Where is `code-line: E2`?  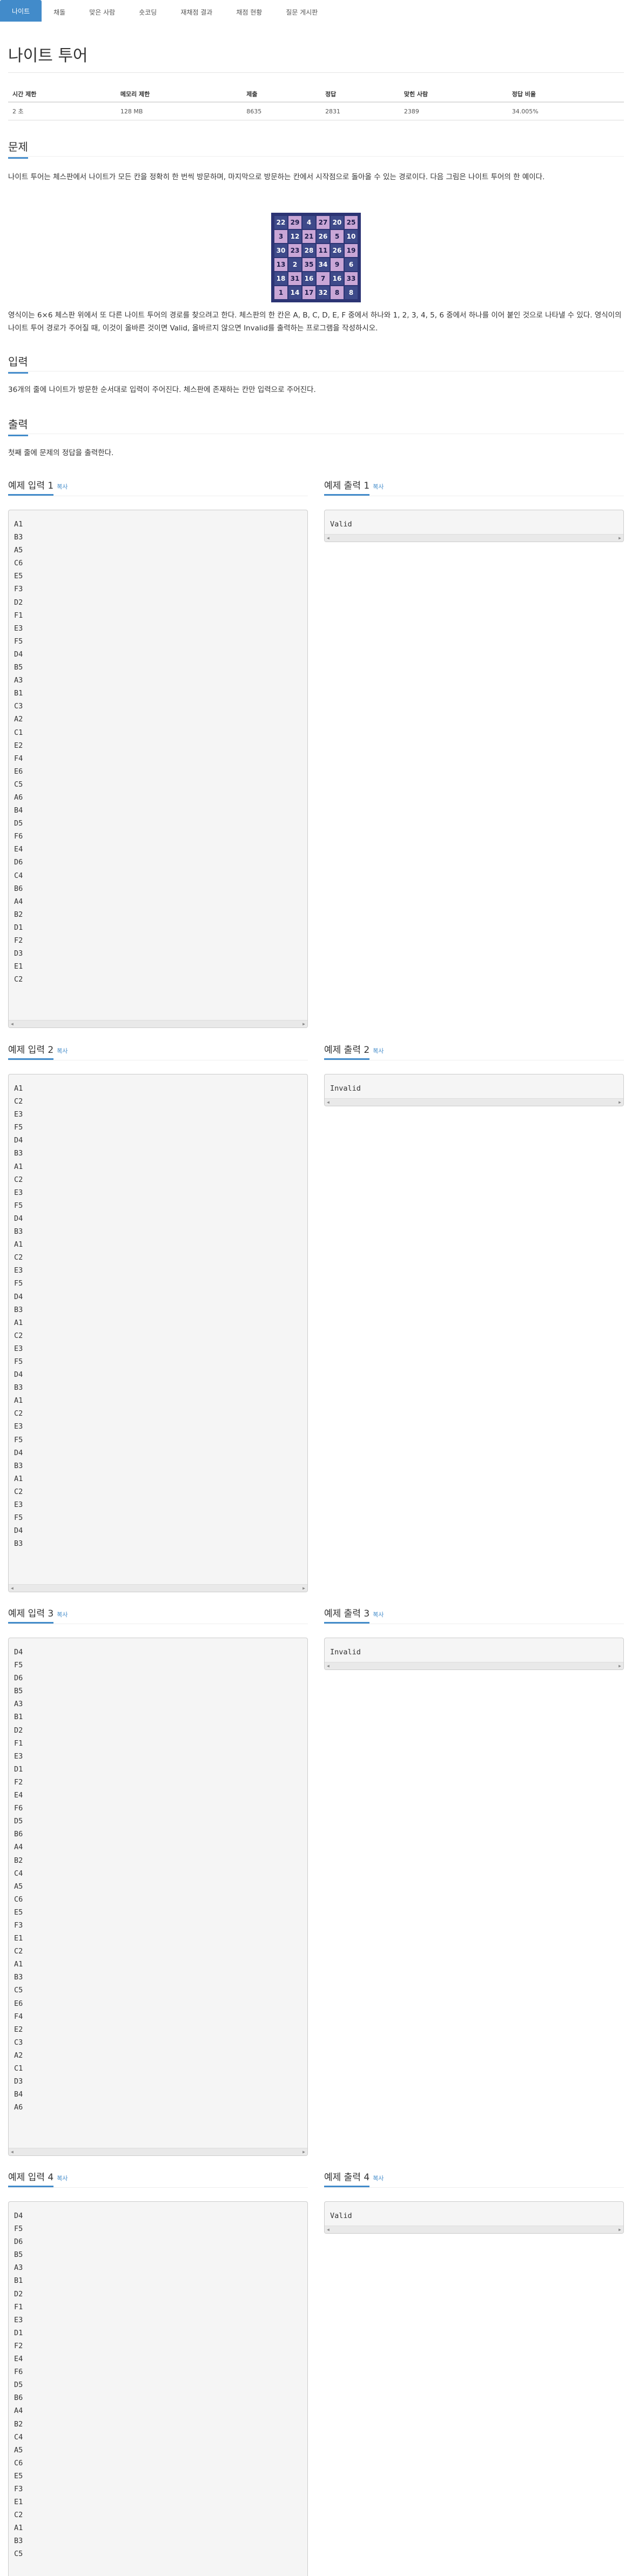 code-line: E2 is located at coordinates (18, 2029).